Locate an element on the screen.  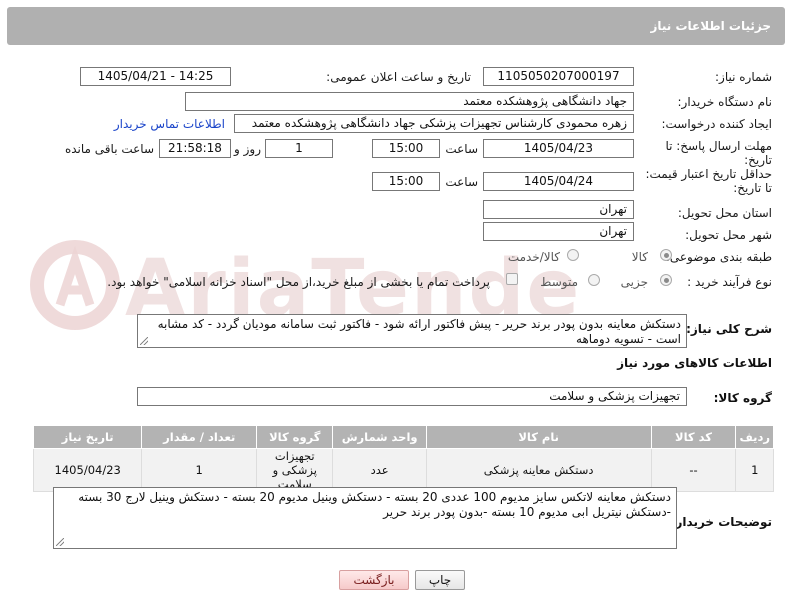
back-button: بازگشت is located at coordinates (374, 580).